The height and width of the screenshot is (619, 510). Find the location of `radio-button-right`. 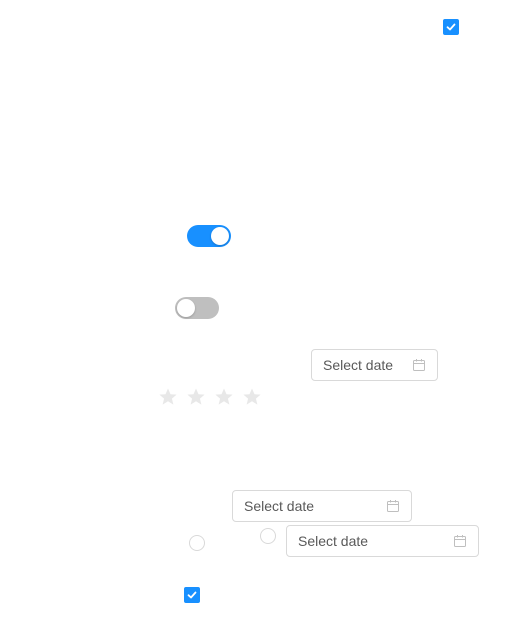

radio-button-right is located at coordinates (268, 536).